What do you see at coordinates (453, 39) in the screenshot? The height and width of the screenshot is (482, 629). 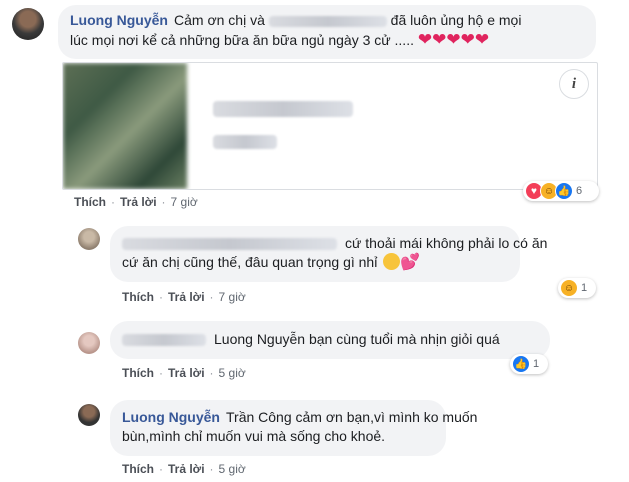 I see `heart-emoji-icon: ❤❤❤❤❤` at bounding box center [453, 39].